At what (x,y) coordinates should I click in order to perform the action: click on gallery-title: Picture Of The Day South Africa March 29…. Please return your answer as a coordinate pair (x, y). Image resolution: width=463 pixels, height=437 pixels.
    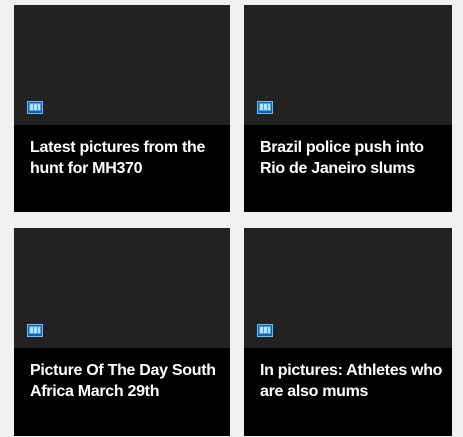
    Looking at the image, I should click on (126, 381).